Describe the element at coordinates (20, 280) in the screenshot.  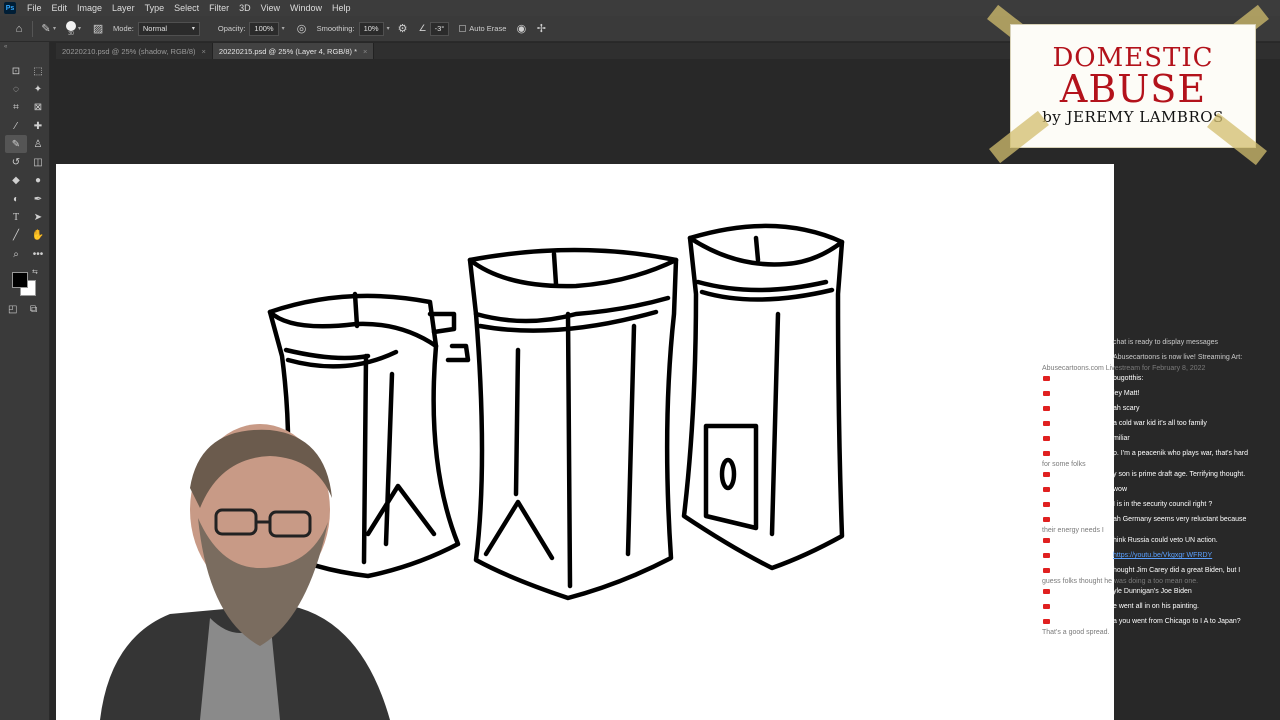
I see `foreground-color-swatch` at that location.